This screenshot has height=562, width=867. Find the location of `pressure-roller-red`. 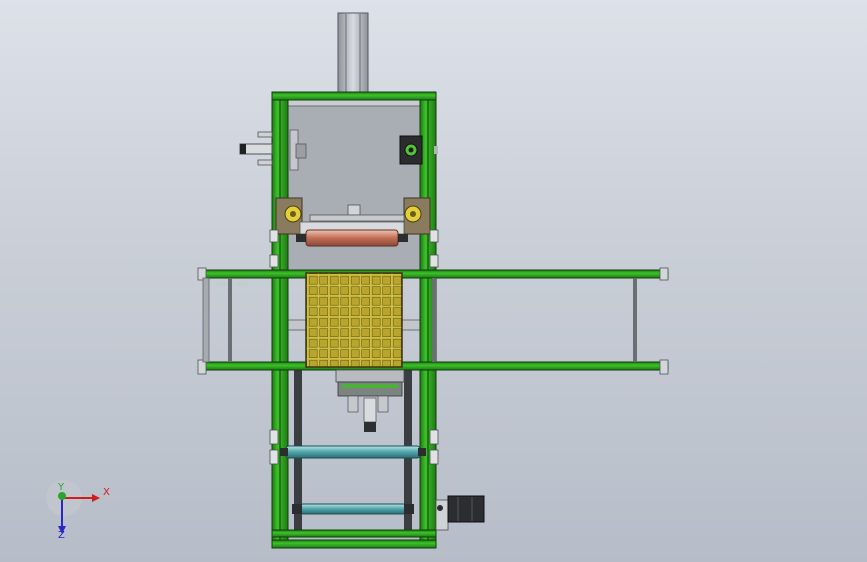

pressure-roller-red is located at coordinates (352, 234).